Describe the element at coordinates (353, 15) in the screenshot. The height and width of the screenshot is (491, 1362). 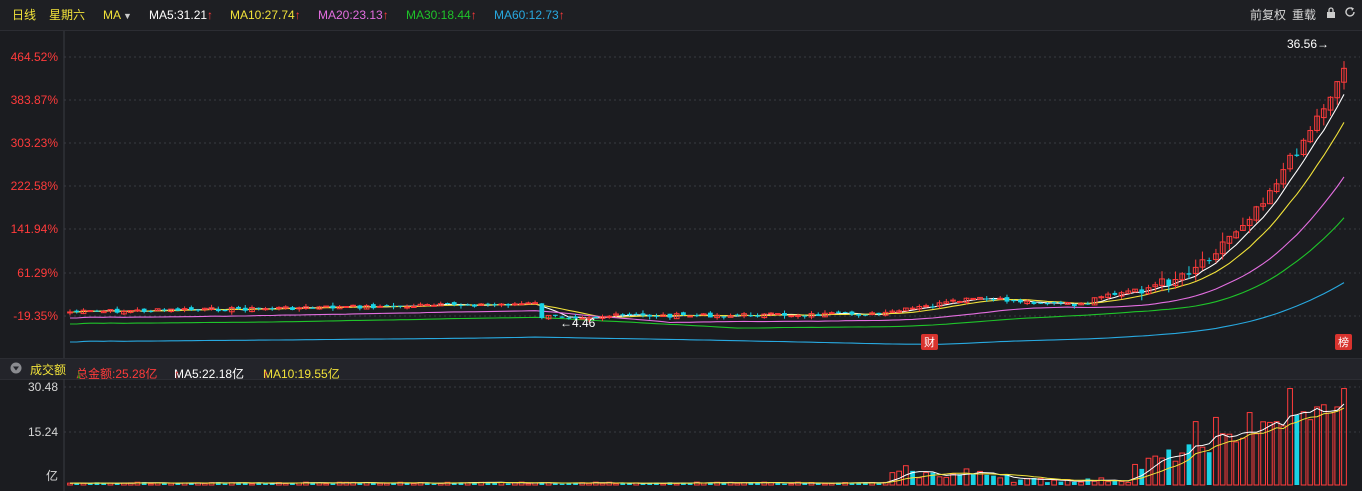
I see `ma20-value: MA20:23.13↑` at that location.